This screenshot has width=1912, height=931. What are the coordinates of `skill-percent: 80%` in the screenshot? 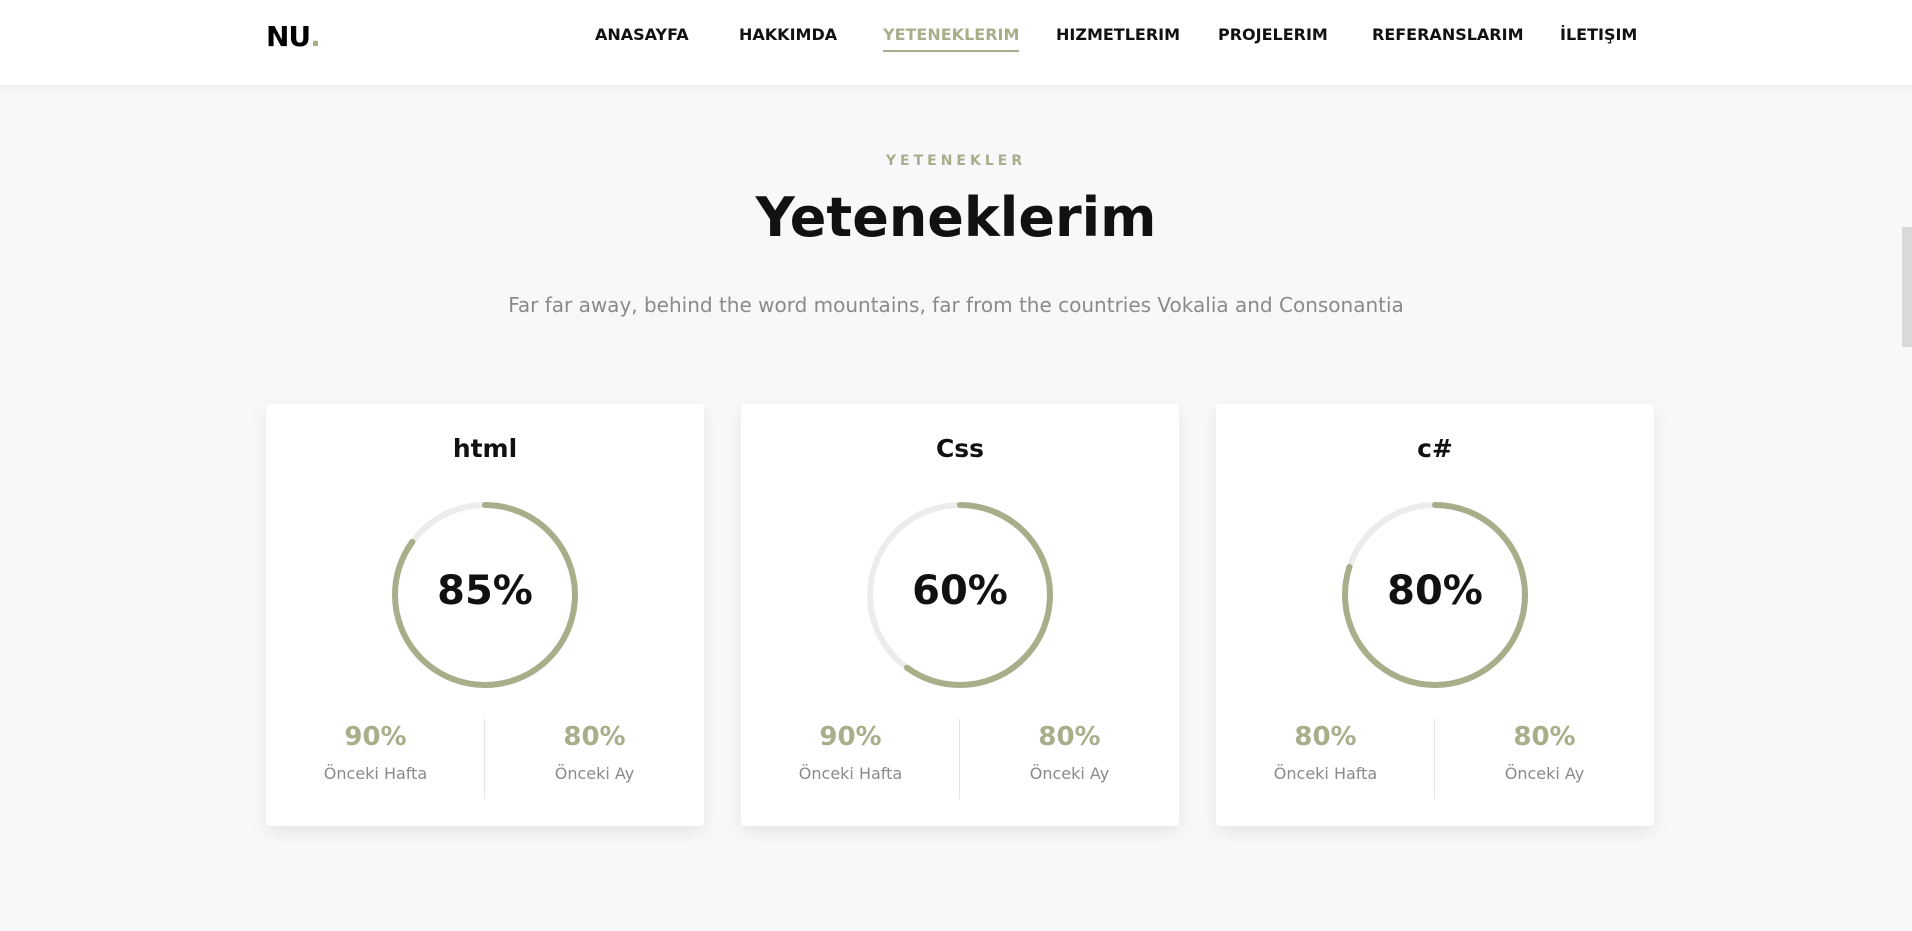 It's located at (1435, 591).